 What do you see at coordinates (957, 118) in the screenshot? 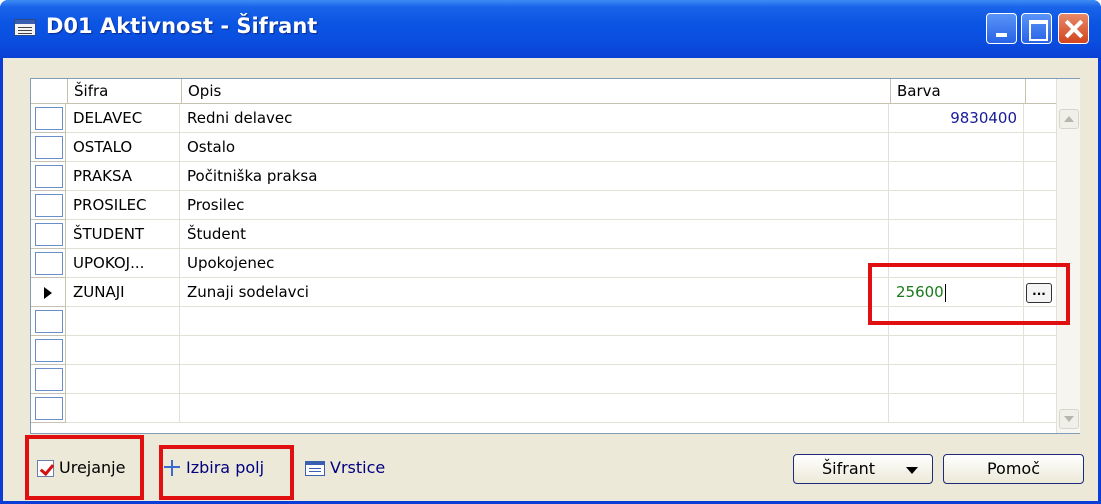
I see `cell-color: 9830400` at bounding box center [957, 118].